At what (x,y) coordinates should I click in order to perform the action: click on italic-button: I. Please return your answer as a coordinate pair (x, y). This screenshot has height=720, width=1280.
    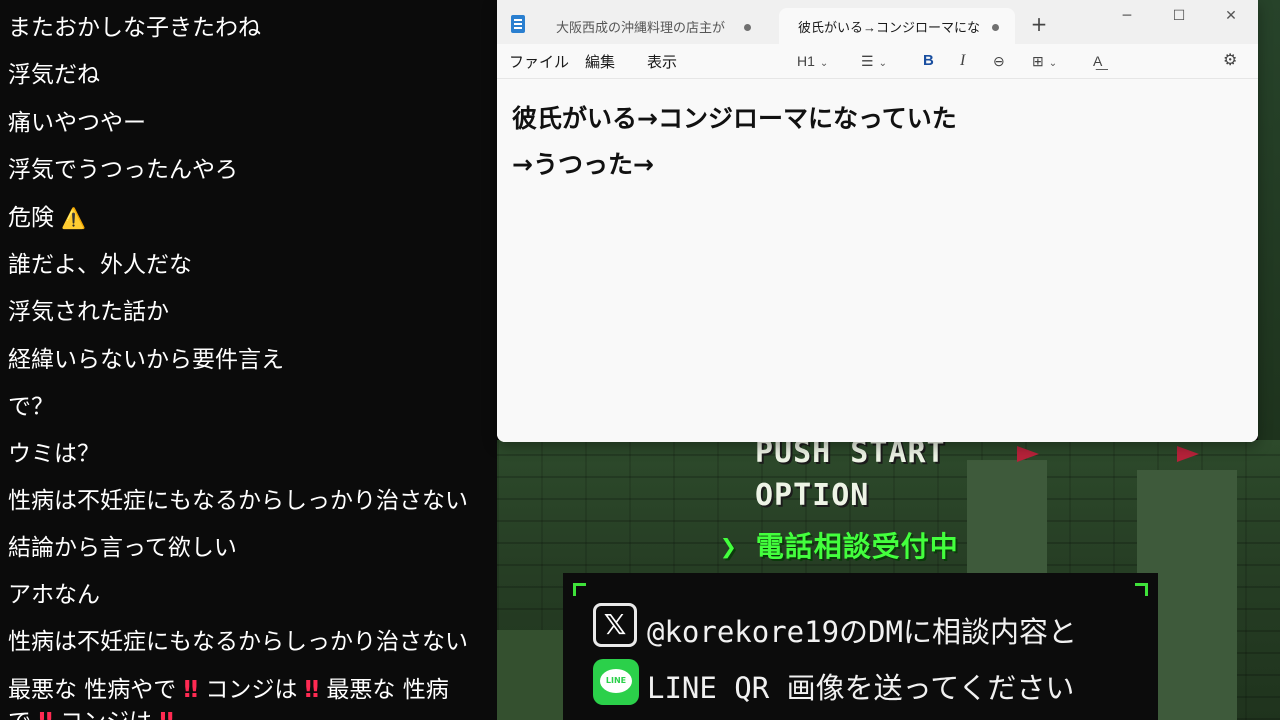
    Looking at the image, I should click on (962, 61).